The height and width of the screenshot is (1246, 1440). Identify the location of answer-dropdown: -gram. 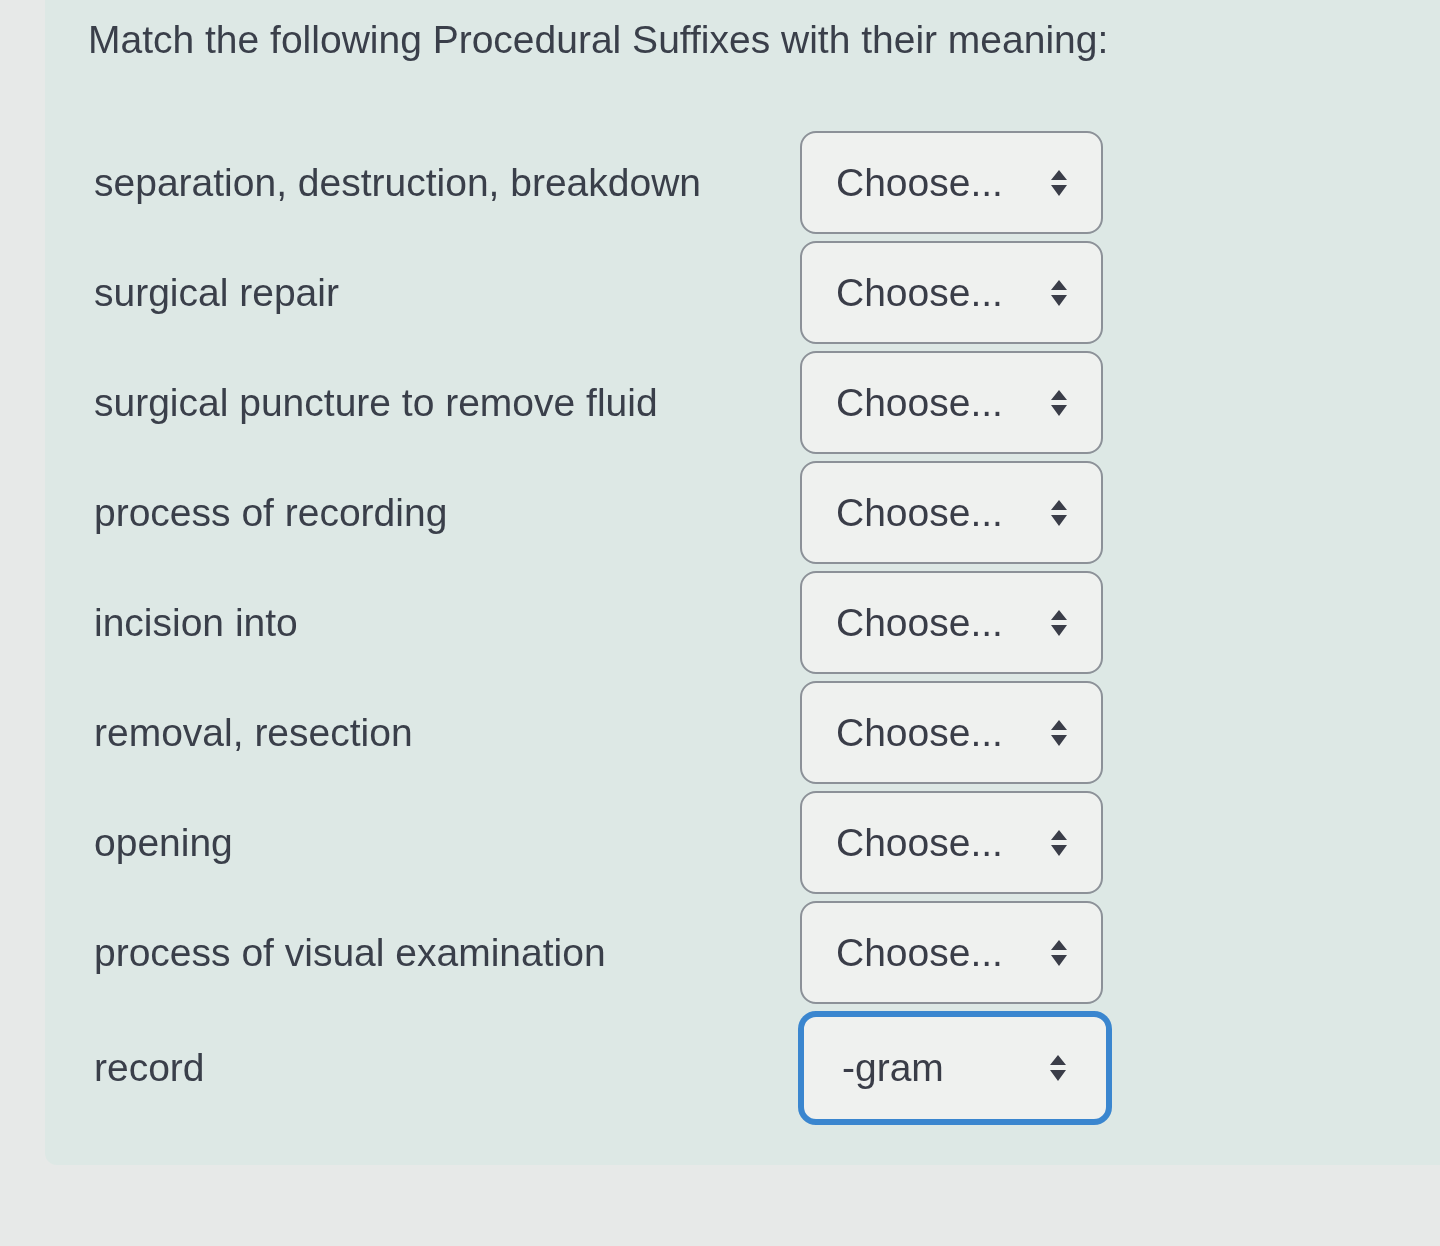
(955, 1068).